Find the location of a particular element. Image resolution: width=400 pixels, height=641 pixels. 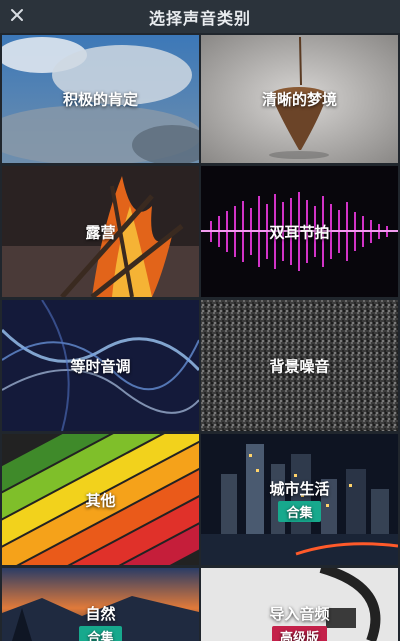

tile-label-group: 自然 合集 is located at coordinates (100, 622).